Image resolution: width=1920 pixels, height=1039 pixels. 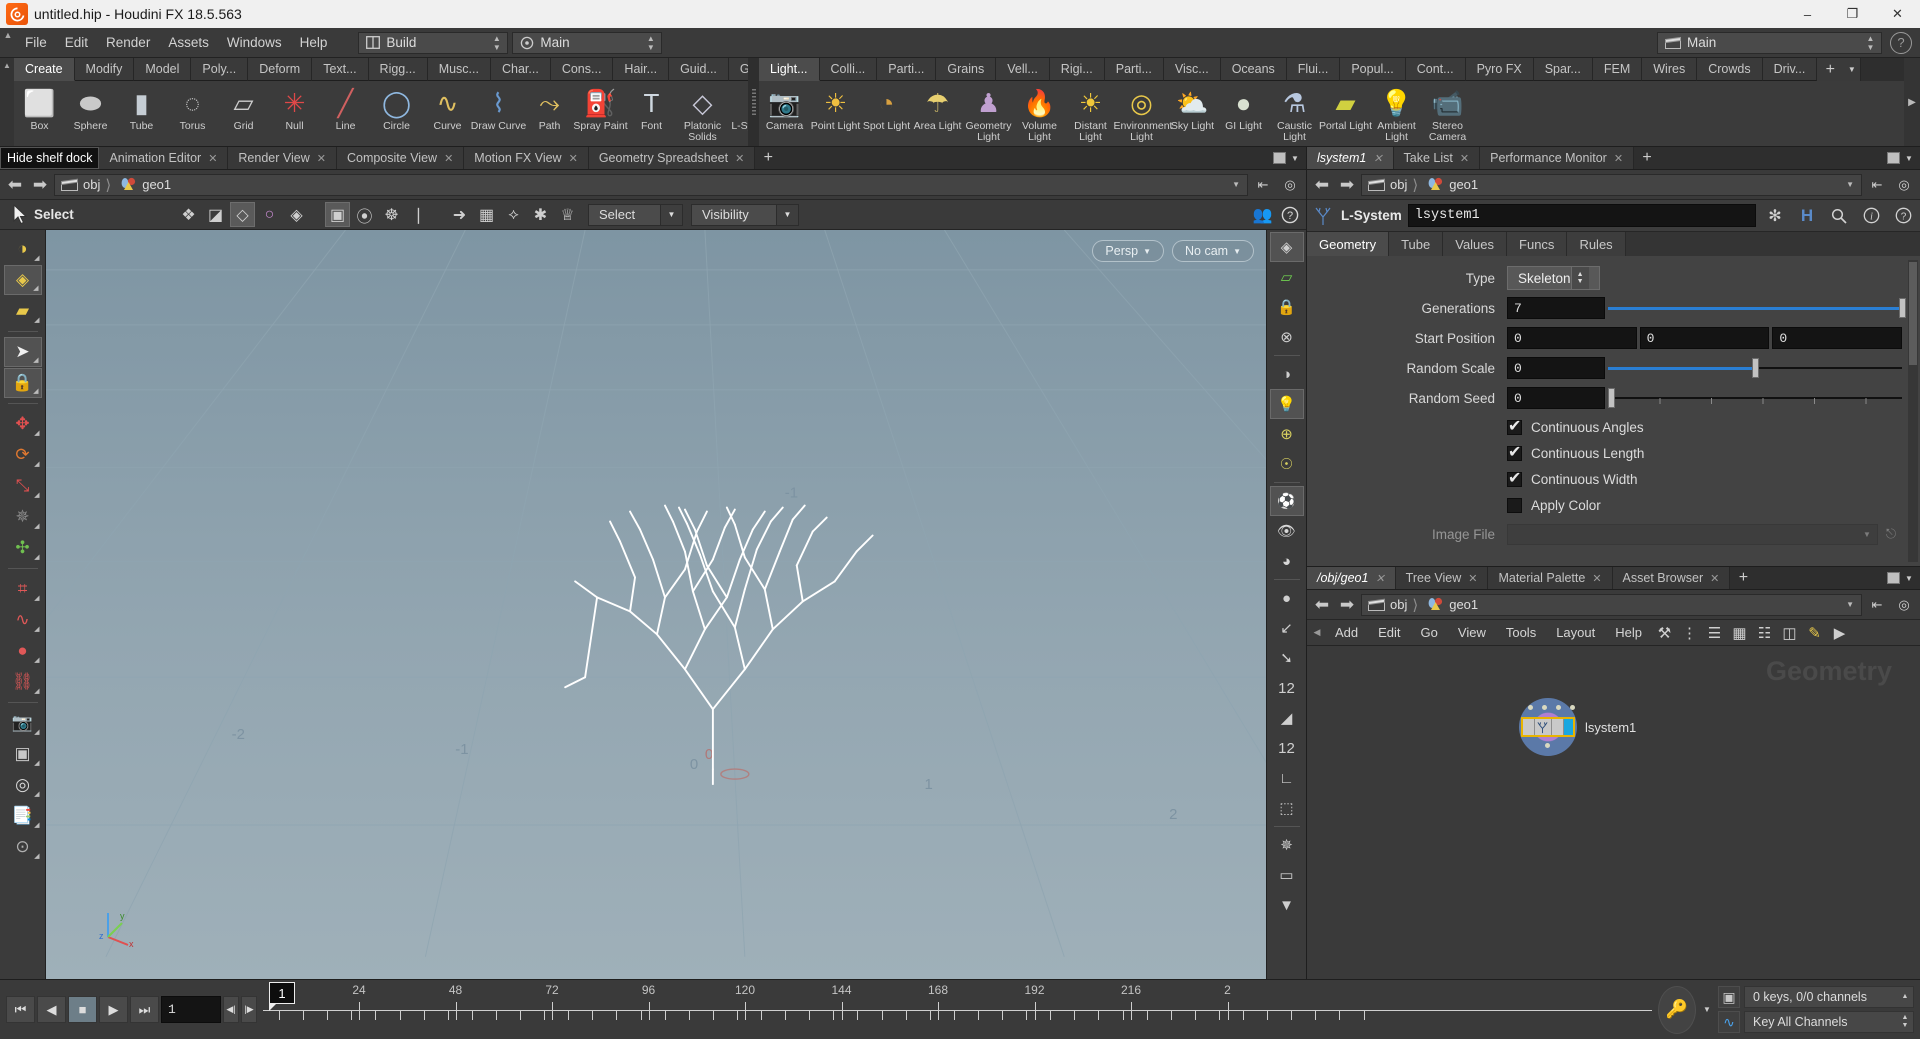 I want to click on step-prev-frame-button: ◀|, so click(x=231, y=1009).